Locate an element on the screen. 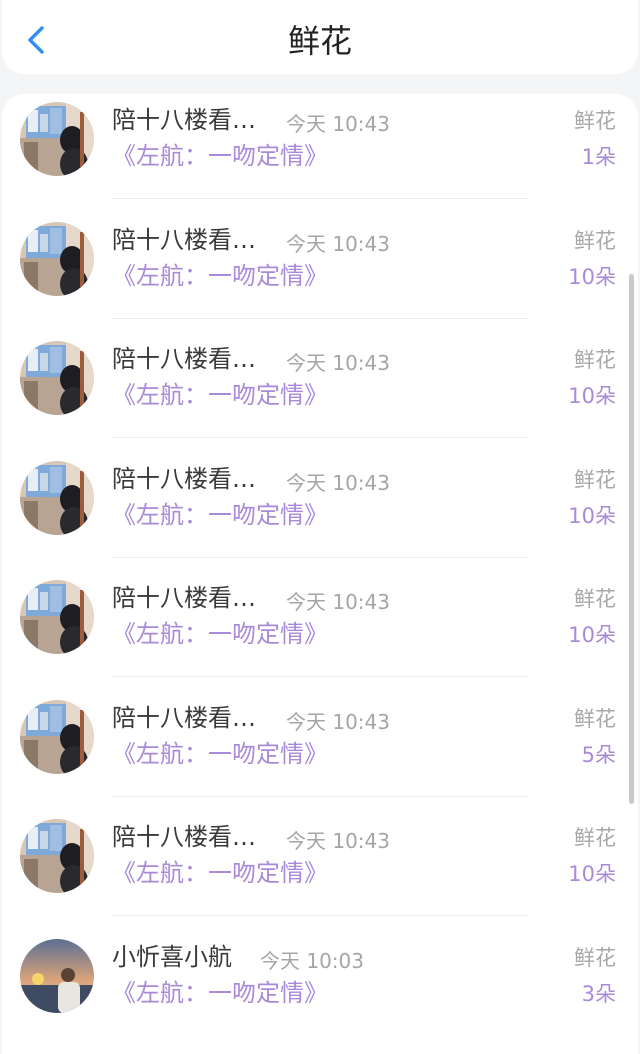  list-item: 小忻喜小航 今天 10:03 《左航：一吻定情》 鲜花 3朵 is located at coordinates (320, 991).